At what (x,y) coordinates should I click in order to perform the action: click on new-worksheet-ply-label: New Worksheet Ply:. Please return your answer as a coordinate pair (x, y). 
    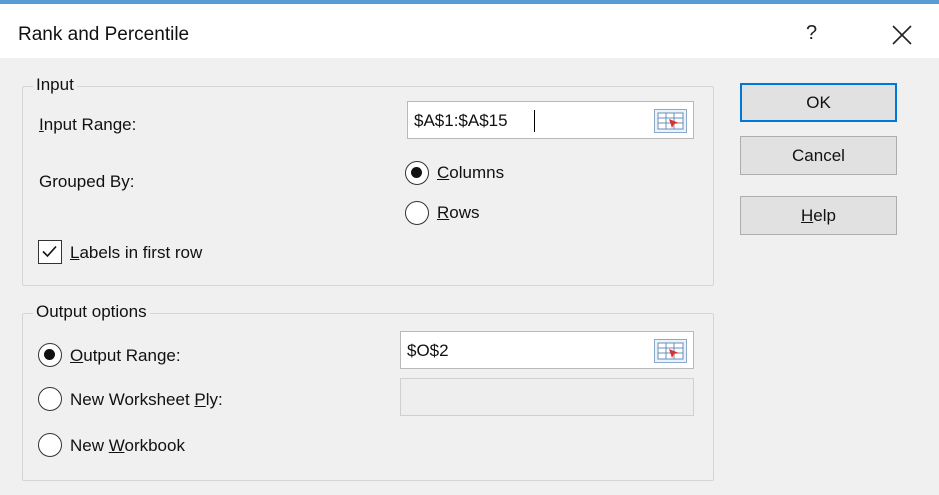
    Looking at the image, I should click on (146, 400).